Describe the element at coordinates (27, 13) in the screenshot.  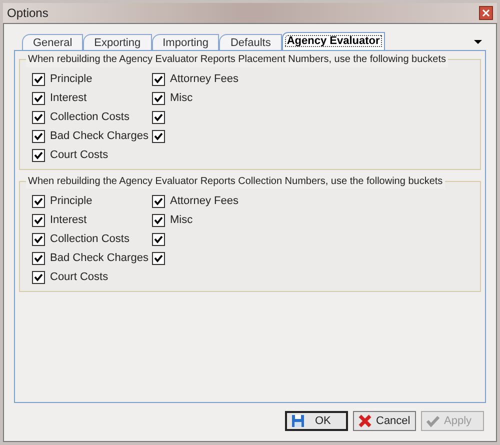
I see `window-title: Options` at that location.